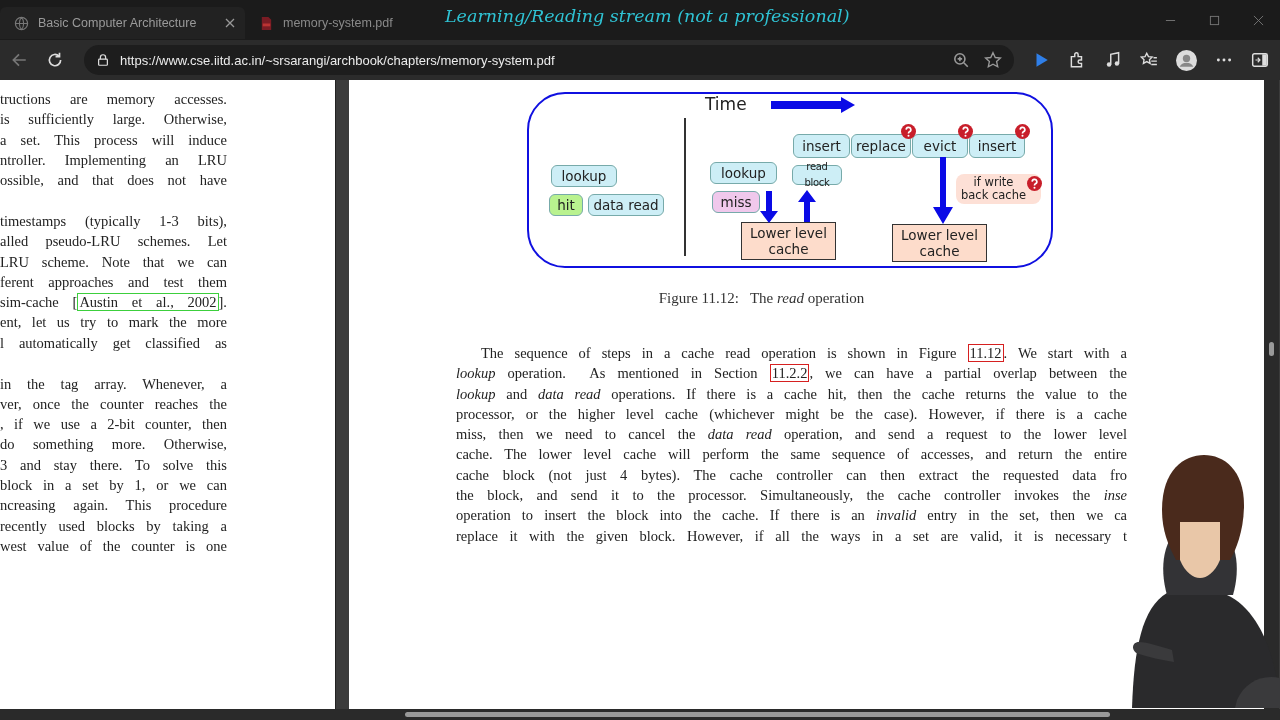  Describe the element at coordinates (113, 180) in the screenshot. I see `body-text: ossible, and that does not have` at that location.